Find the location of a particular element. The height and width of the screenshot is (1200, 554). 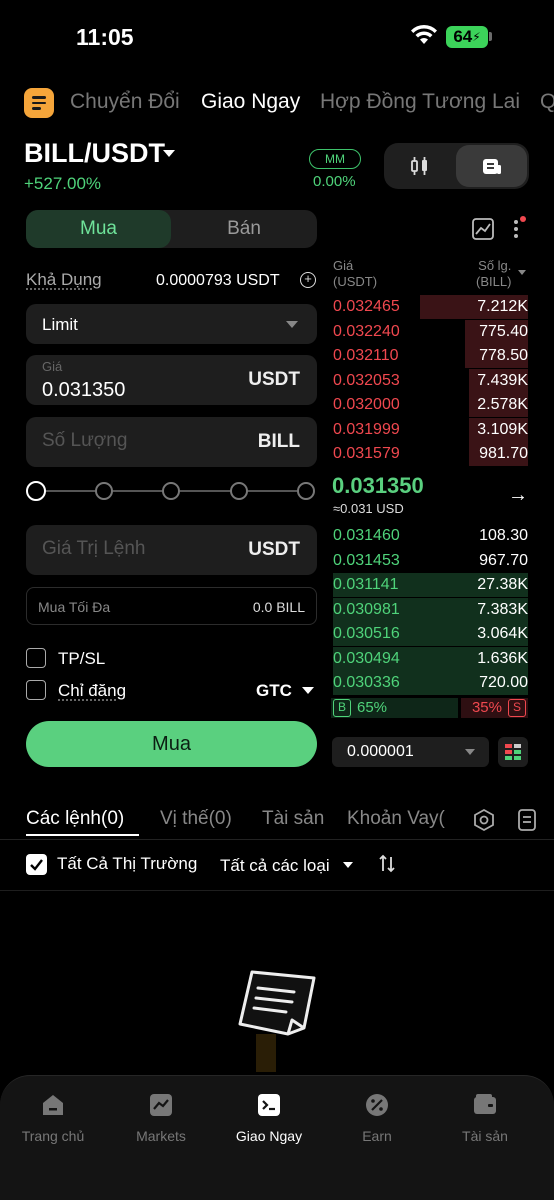

nav-home: Trang chủ is located at coordinates (53, 1117).